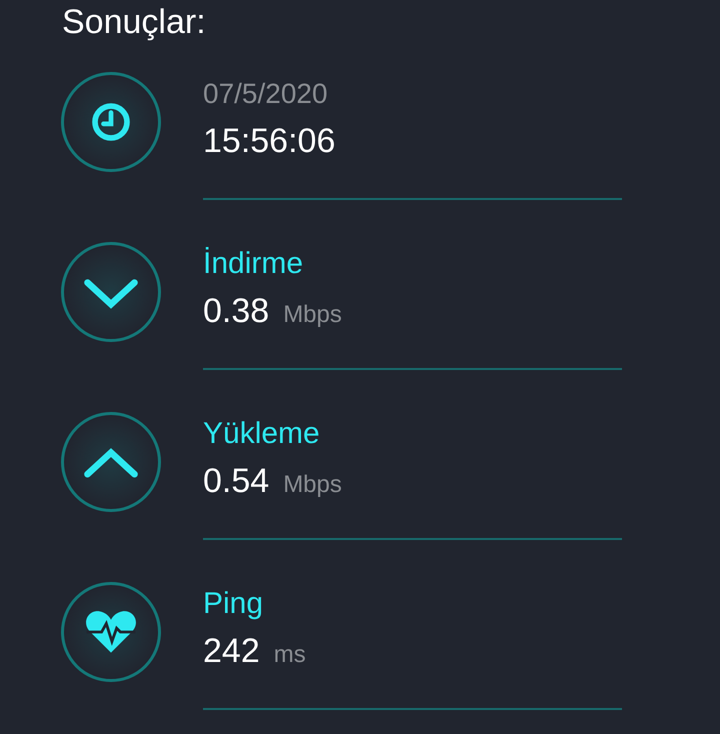 The height and width of the screenshot is (734, 720). Describe the element at coordinates (233, 604) in the screenshot. I see `metric-label: Ping` at that location.